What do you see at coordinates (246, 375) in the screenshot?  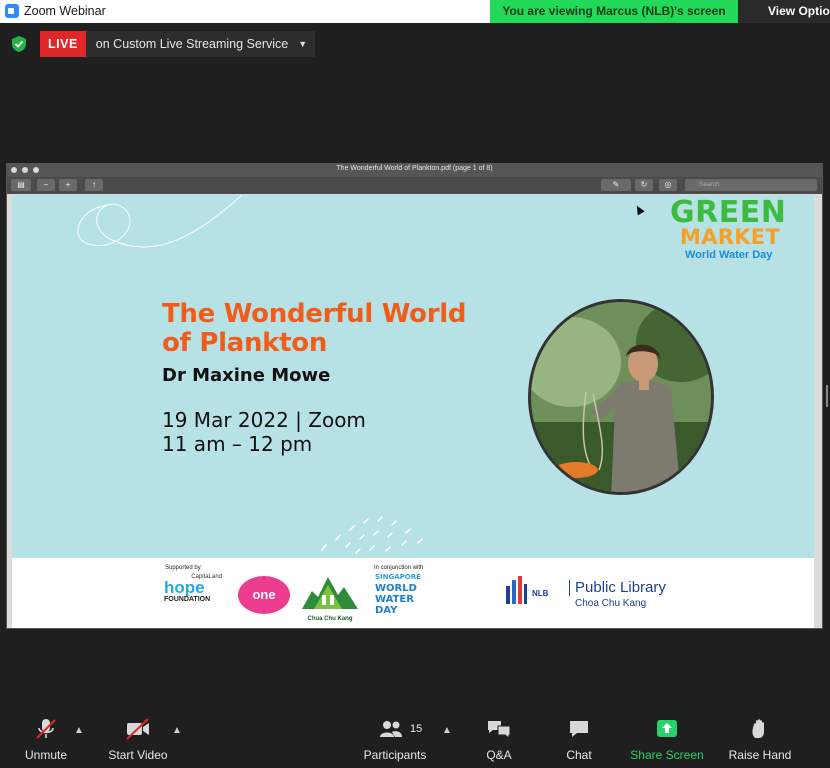 I see `speaker-name: Dr Maxine Mowe` at bounding box center [246, 375].